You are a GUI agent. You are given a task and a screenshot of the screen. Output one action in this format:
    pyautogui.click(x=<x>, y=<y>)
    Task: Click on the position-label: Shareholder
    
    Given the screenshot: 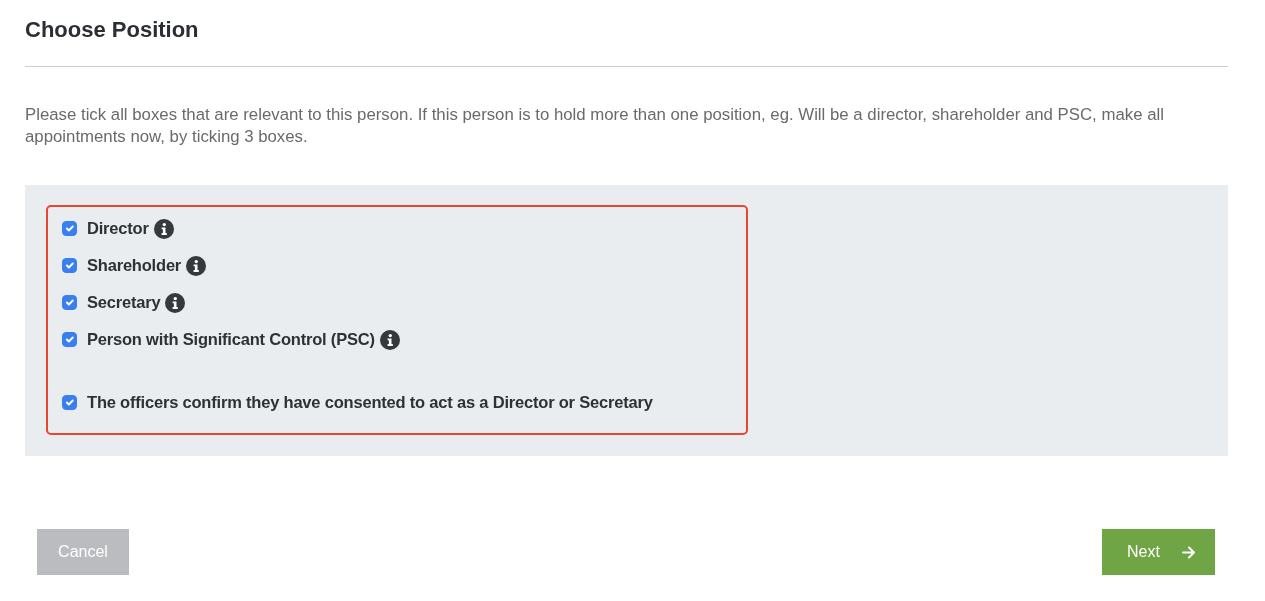 What is the action you would take?
    pyautogui.click(x=134, y=266)
    